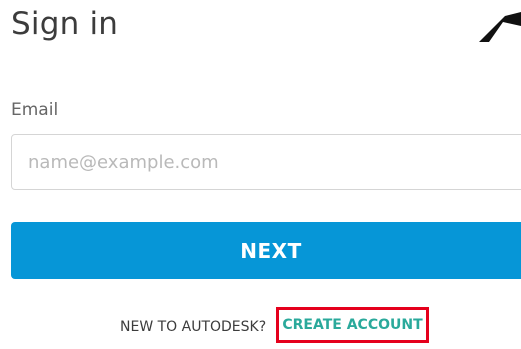 Image resolution: width=521 pixels, height=349 pixels. I want to click on page-title: Sign in, so click(65, 24).